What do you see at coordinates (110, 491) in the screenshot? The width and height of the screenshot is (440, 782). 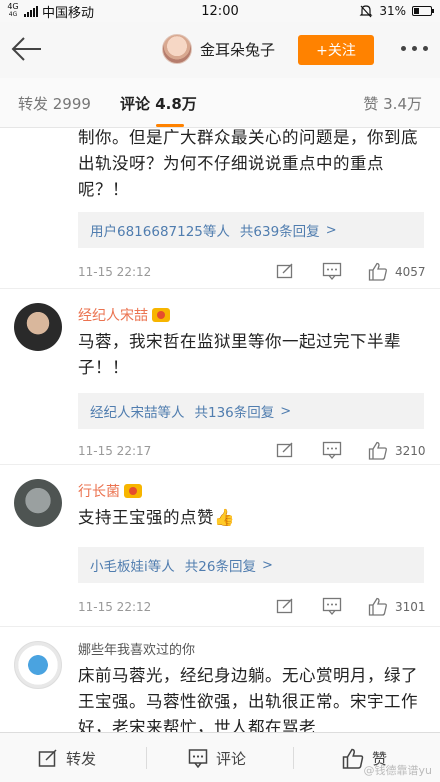 I see `comment-author: 行长菌` at bounding box center [110, 491].